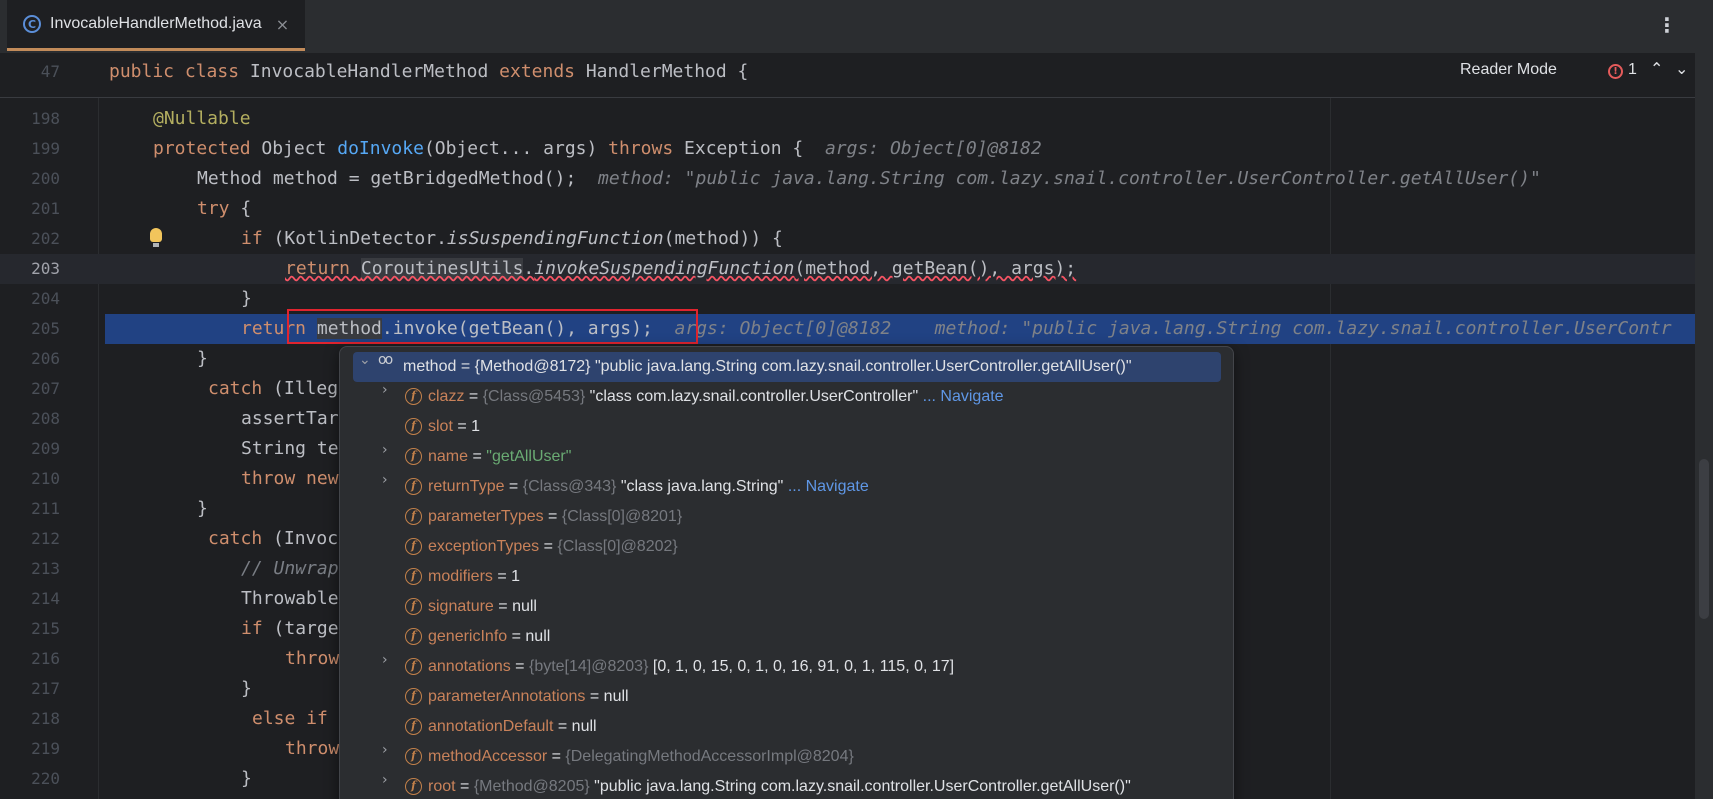 The width and height of the screenshot is (1713, 799). I want to click on variable-tree-node: f slot = 1, so click(786, 427).